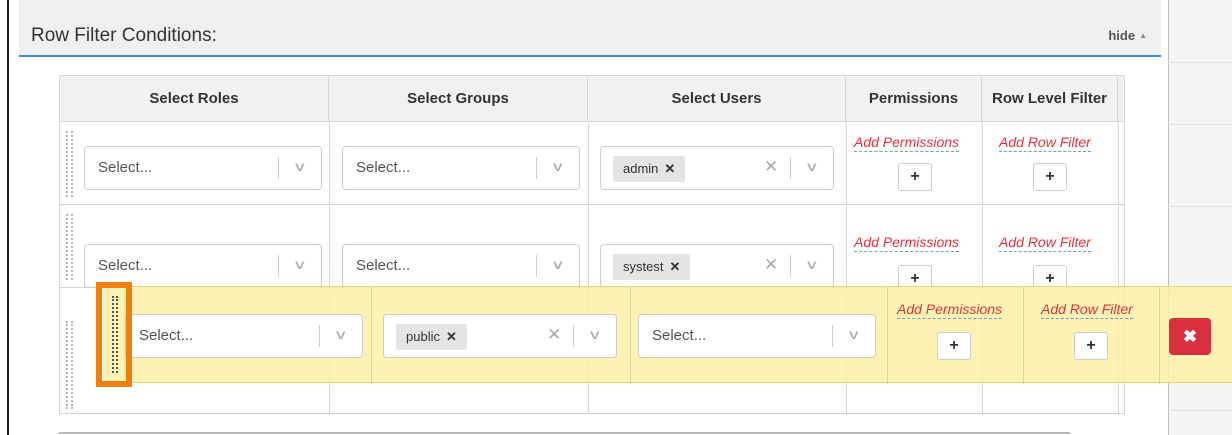 This screenshot has width=1232, height=435. I want to click on row-filter-panel-header: Row Filter Conditions: hide ▲, so click(590, 28).